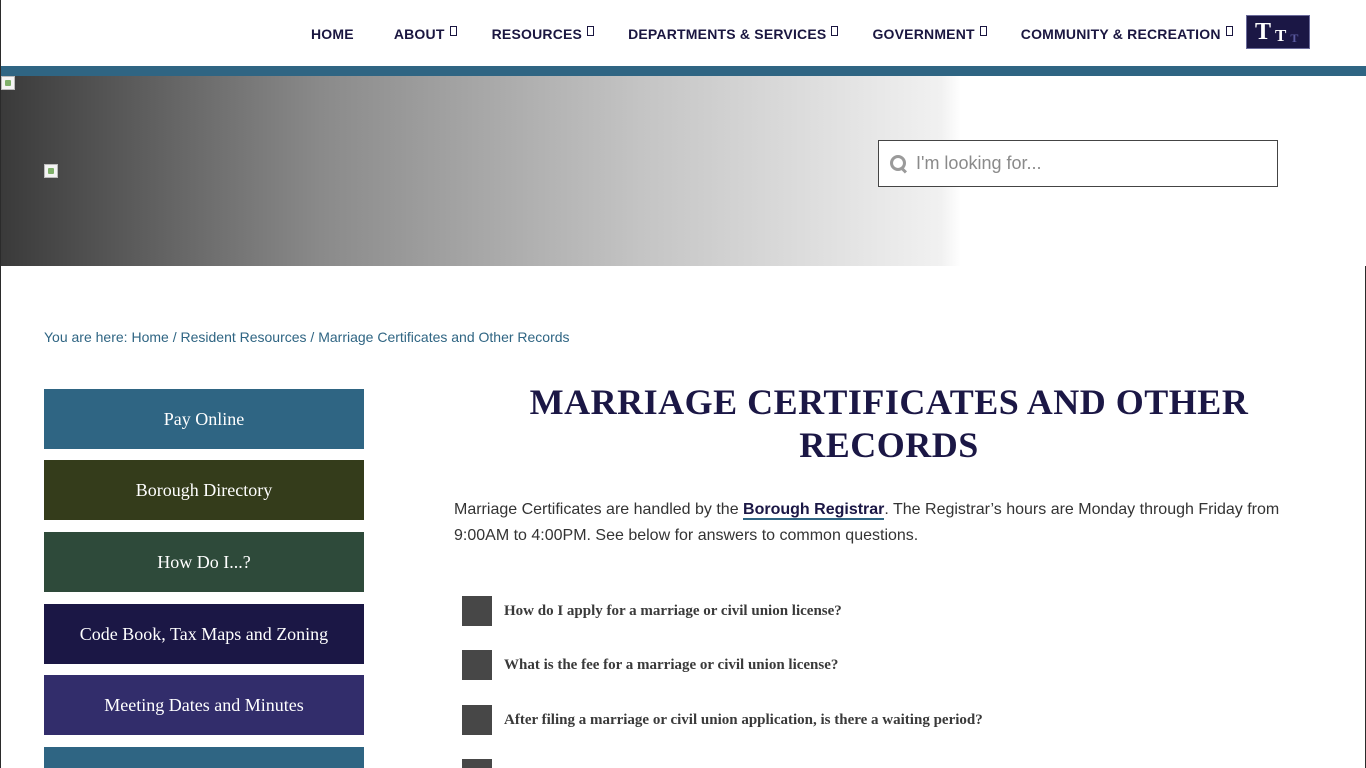 The height and width of the screenshot is (768, 1366). I want to click on nav-accent-strip, so click(683, 71).